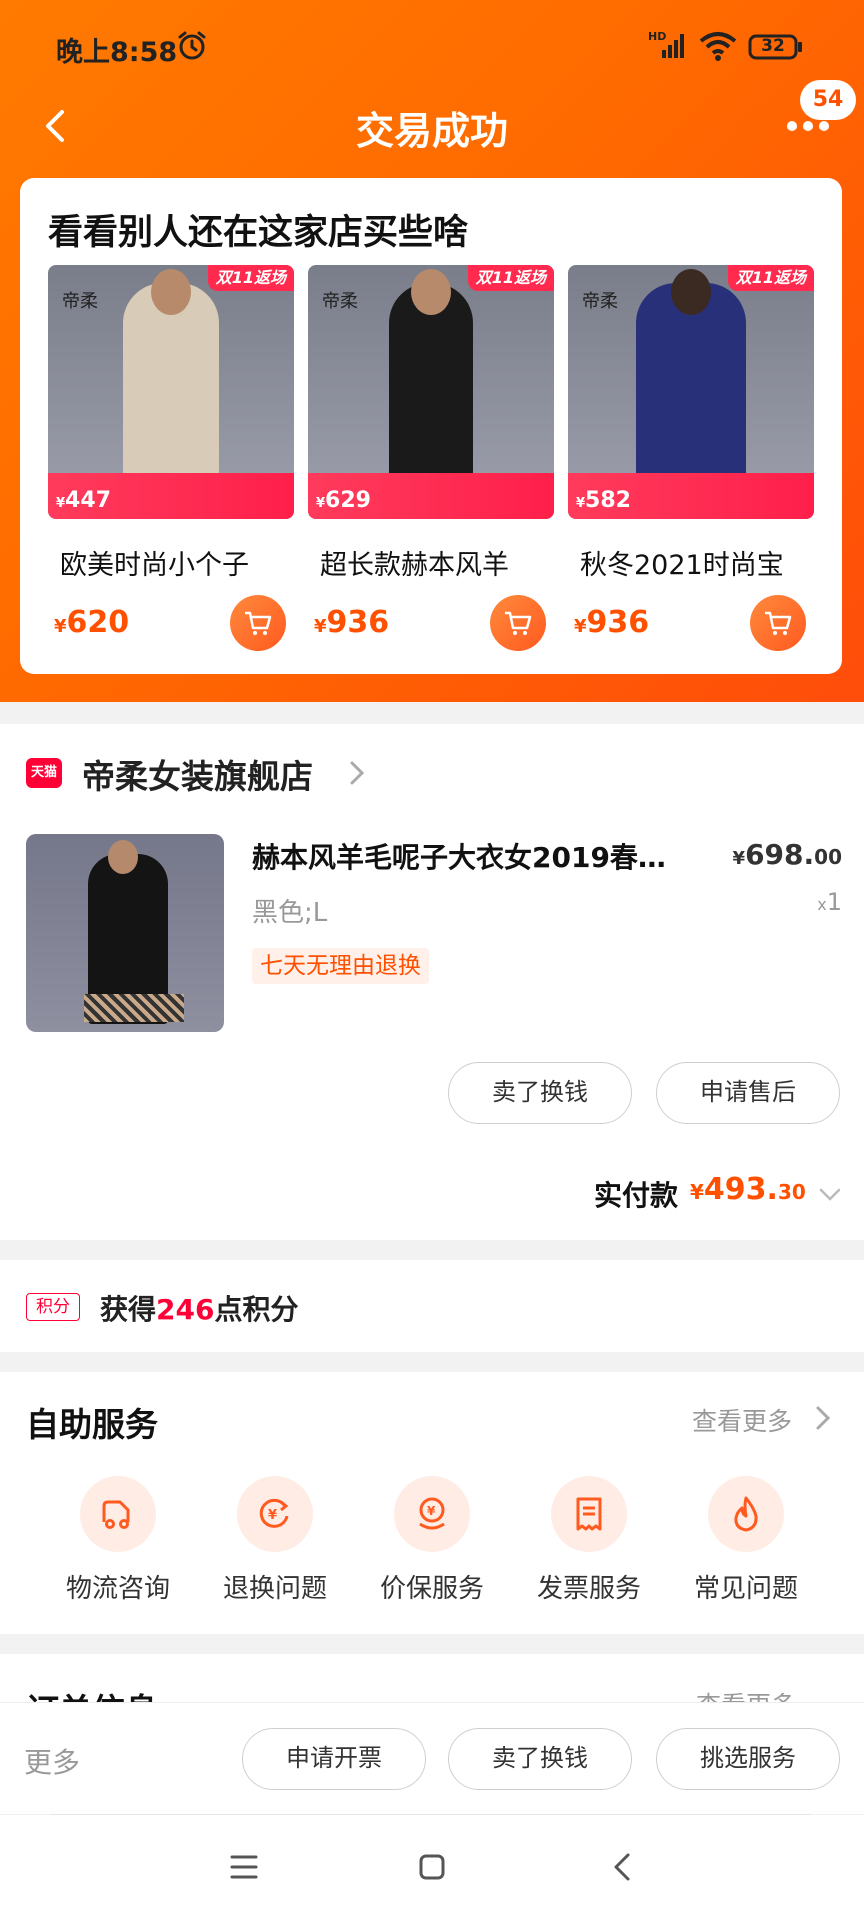 The height and width of the screenshot is (1920, 864). What do you see at coordinates (828, 100) in the screenshot?
I see `message-count-badge: 54` at bounding box center [828, 100].